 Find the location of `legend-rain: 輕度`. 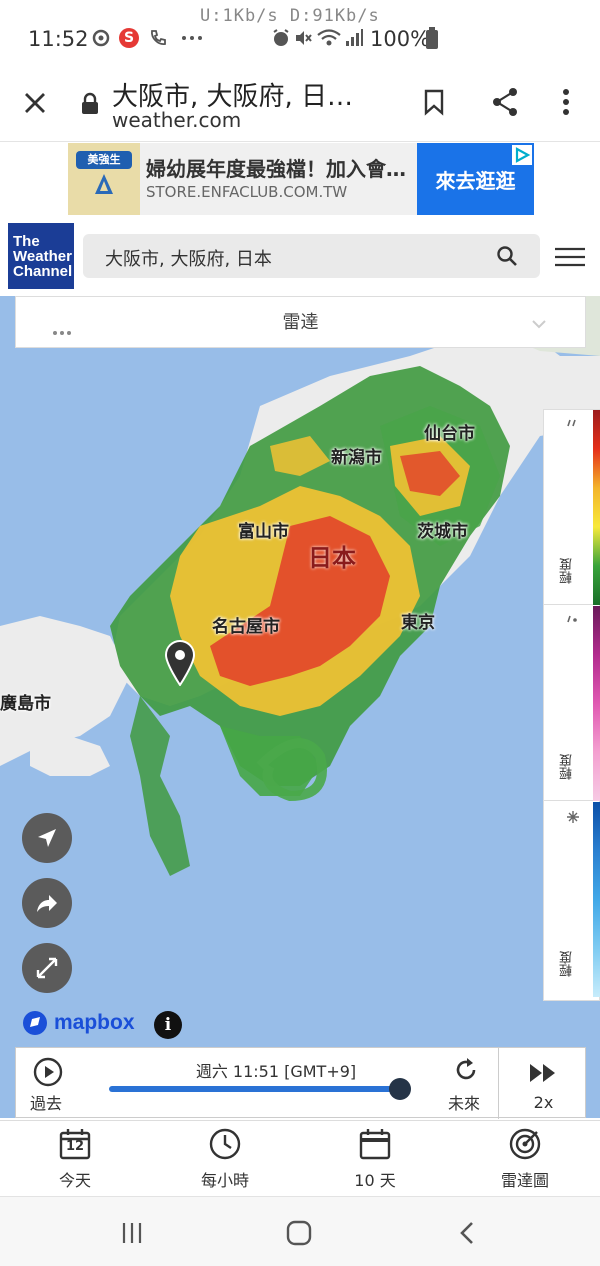

legend-rain: 輕度 is located at coordinates (572, 507).